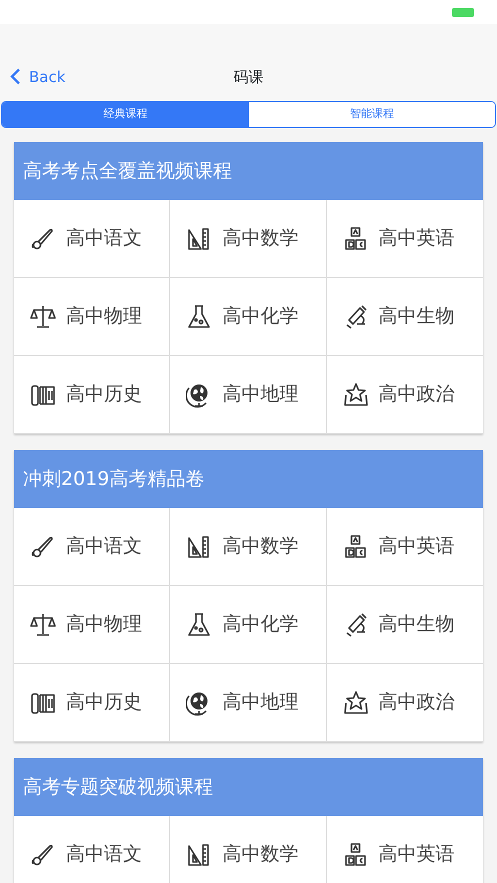  Describe the element at coordinates (249, 77) in the screenshot. I see `page-title: 码课` at that location.